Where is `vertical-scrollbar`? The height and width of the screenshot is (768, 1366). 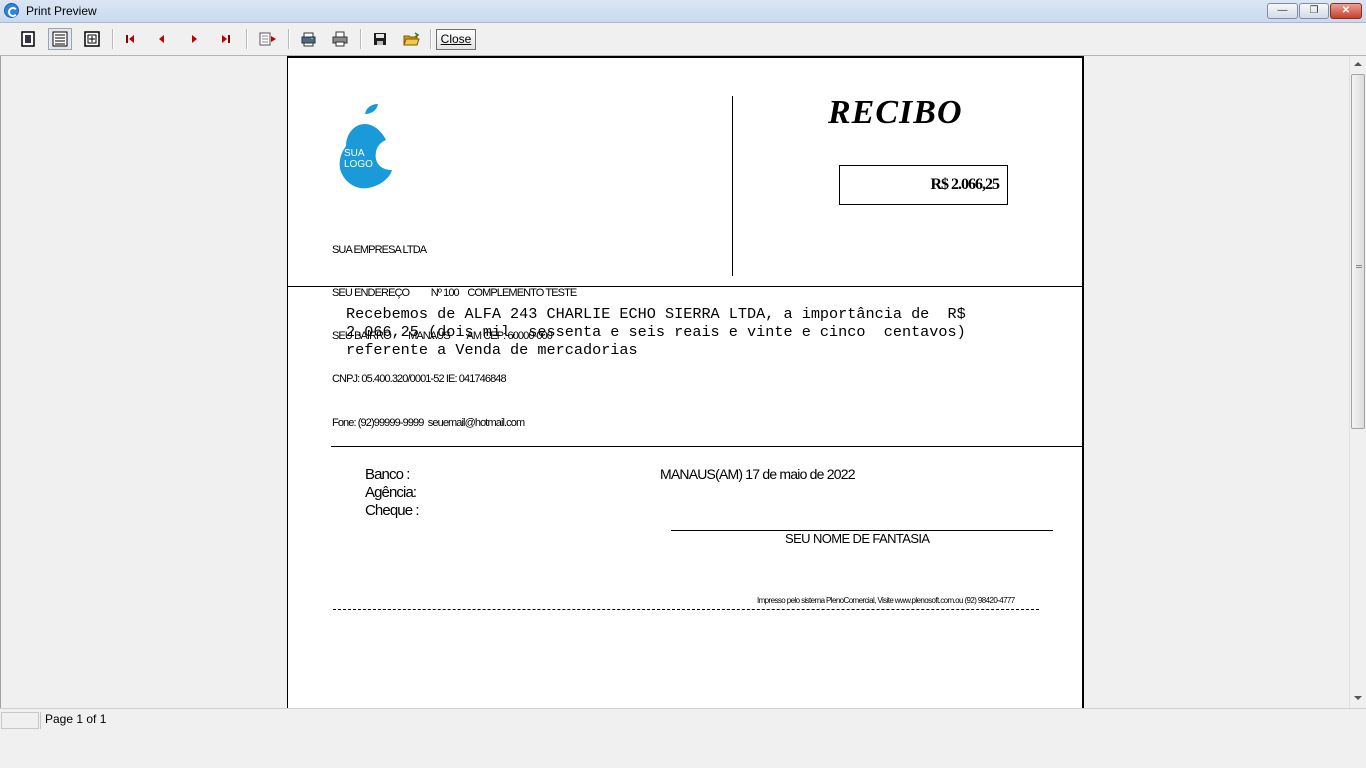
vertical-scrollbar is located at coordinates (1357, 382).